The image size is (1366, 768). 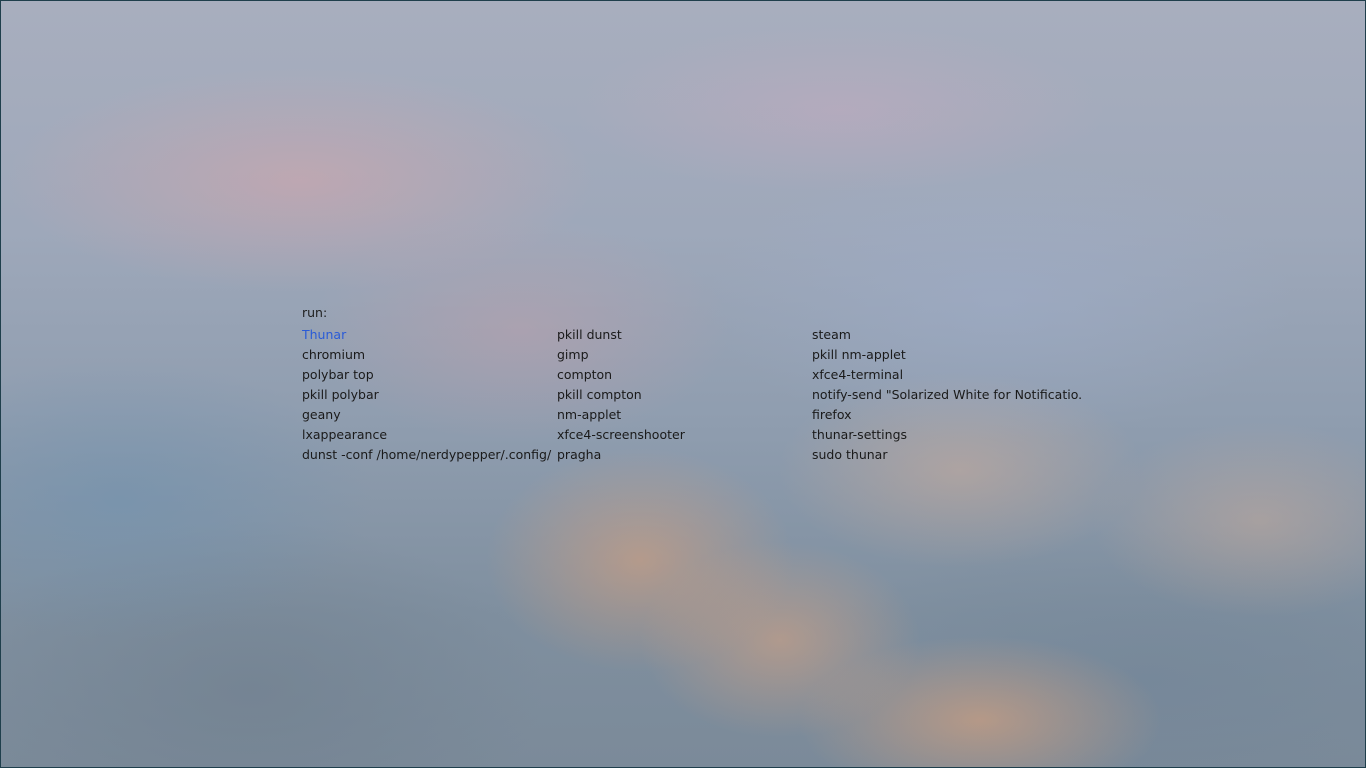 What do you see at coordinates (947, 415) in the screenshot?
I see `result-item: firefox` at bounding box center [947, 415].